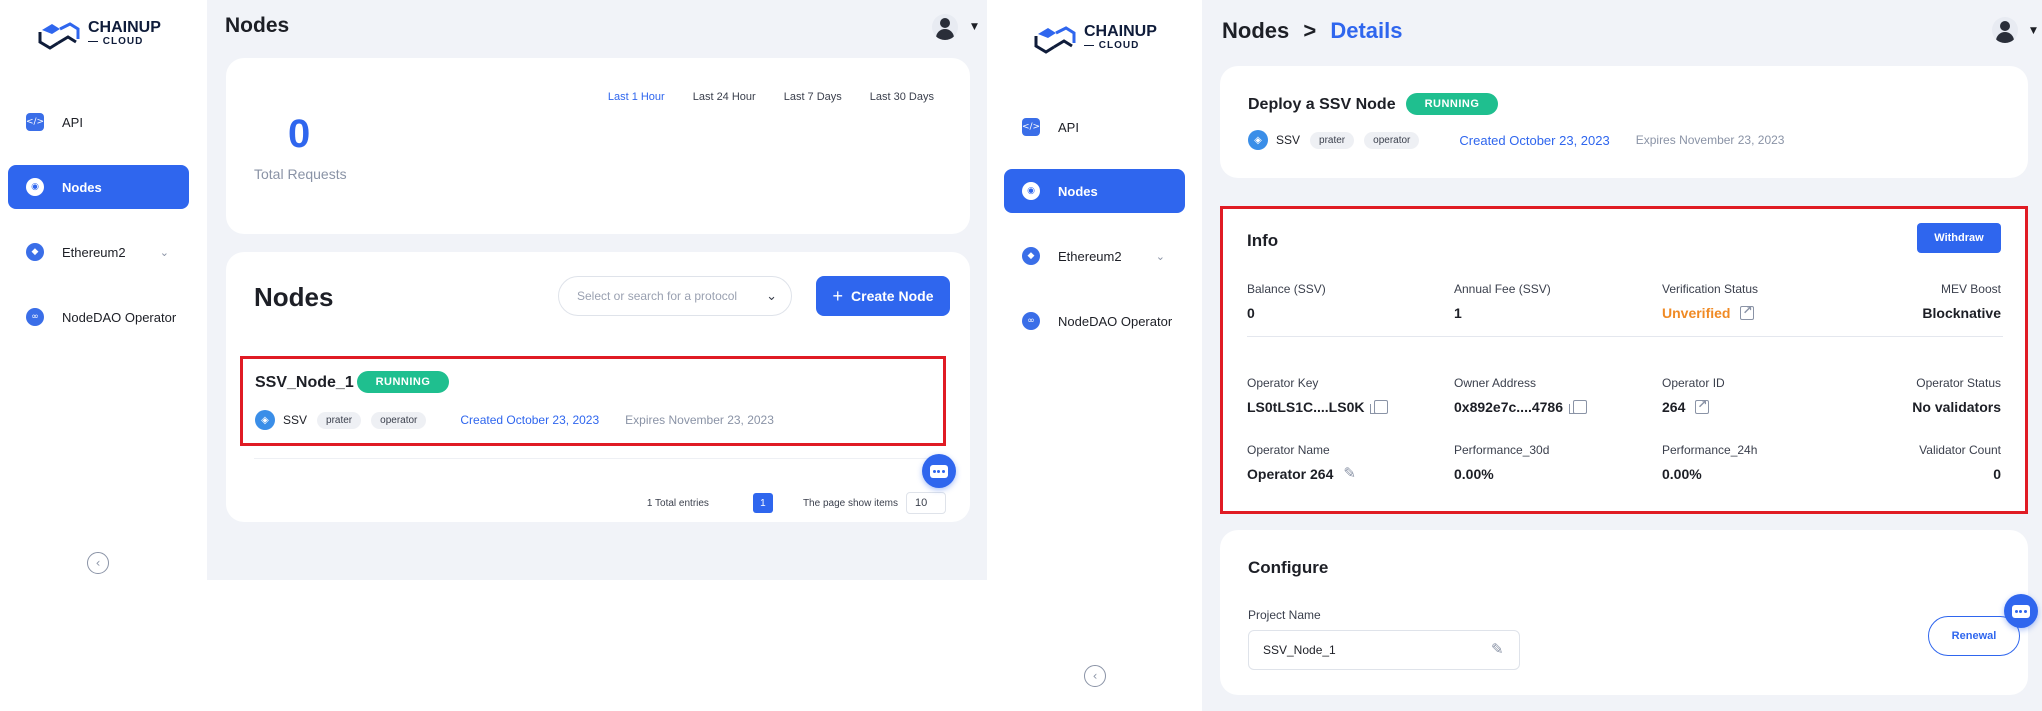 Image resolution: width=2042 pixels, height=711 pixels. I want to click on operator-id-field: Operator ID 264, so click(1693, 395).